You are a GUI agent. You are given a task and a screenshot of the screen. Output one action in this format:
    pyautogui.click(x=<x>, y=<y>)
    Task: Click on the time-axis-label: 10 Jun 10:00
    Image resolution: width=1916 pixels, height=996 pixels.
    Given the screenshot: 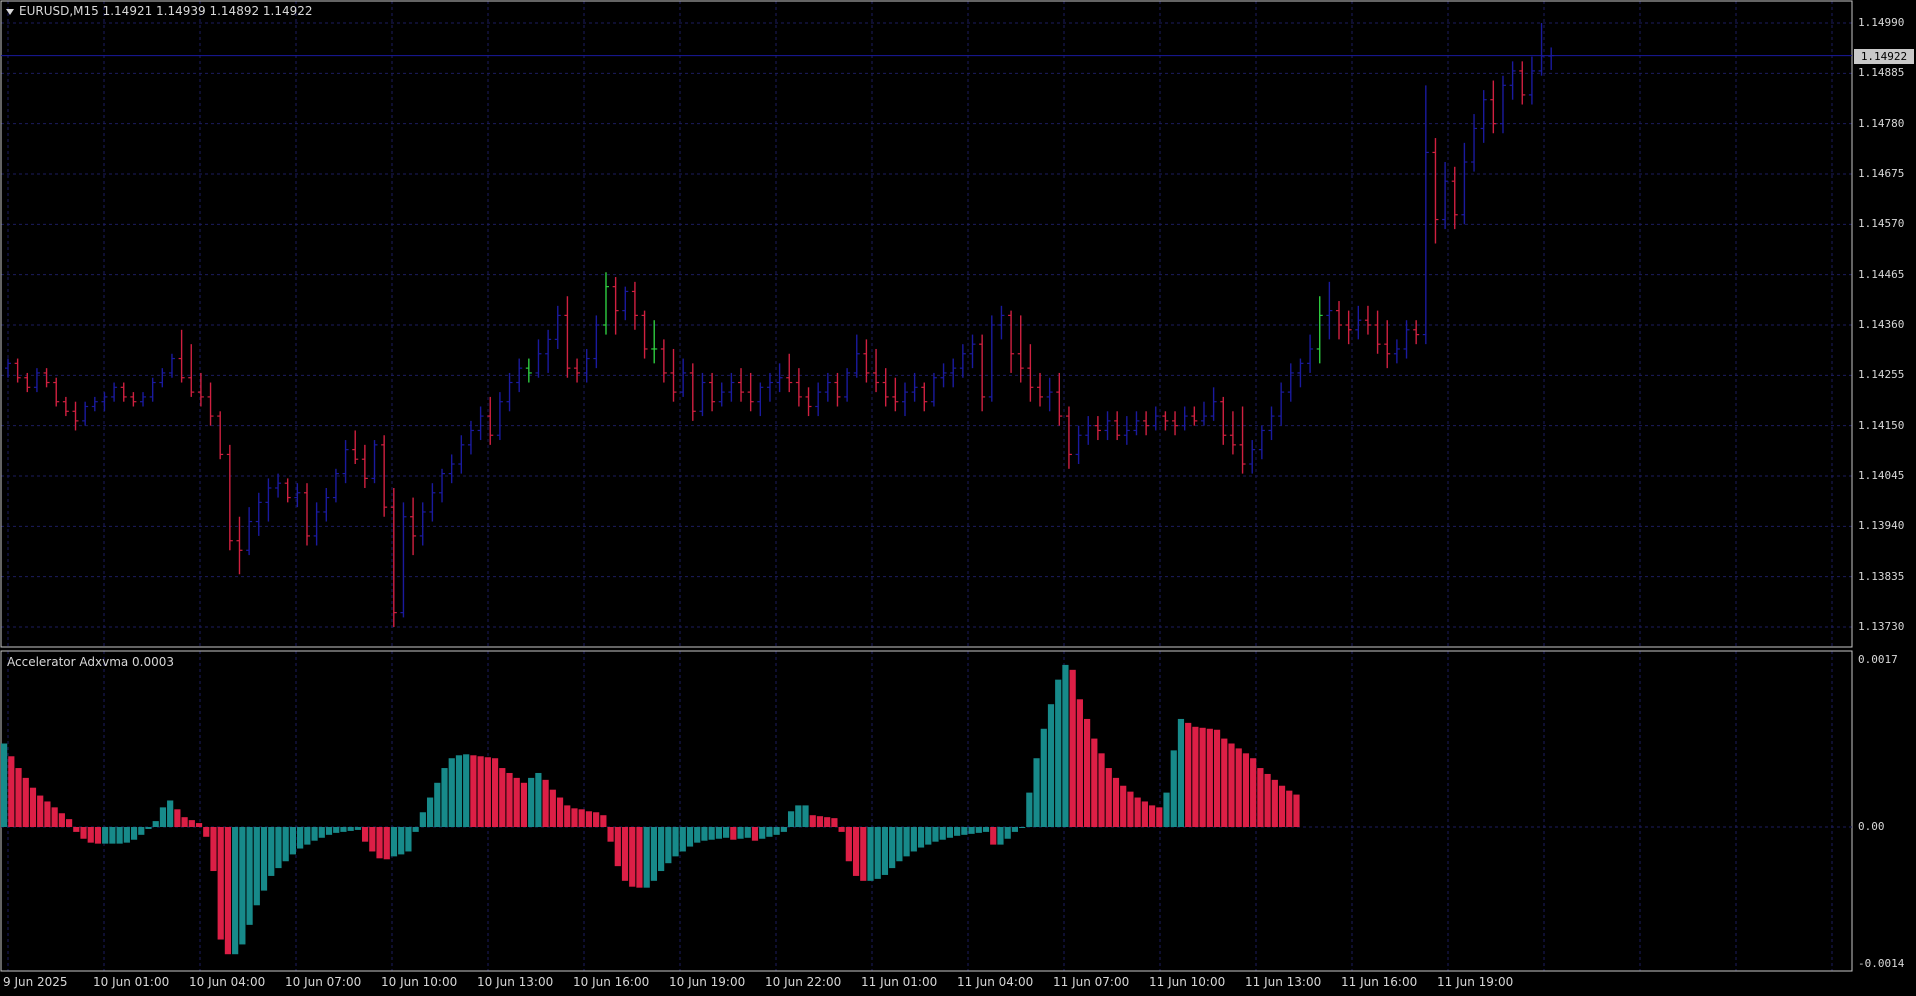 What is the action you would take?
    pyautogui.click(x=419, y=982)
    